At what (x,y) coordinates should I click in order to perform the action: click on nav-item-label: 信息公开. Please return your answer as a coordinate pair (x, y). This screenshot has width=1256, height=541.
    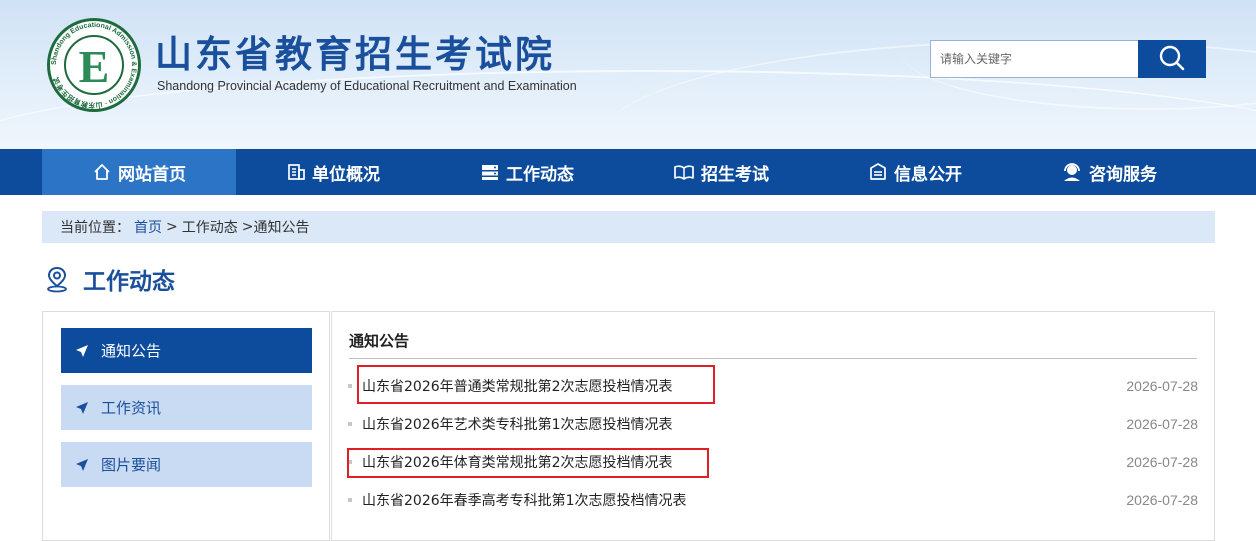
    Looking at the image, I should click on (928, 174).